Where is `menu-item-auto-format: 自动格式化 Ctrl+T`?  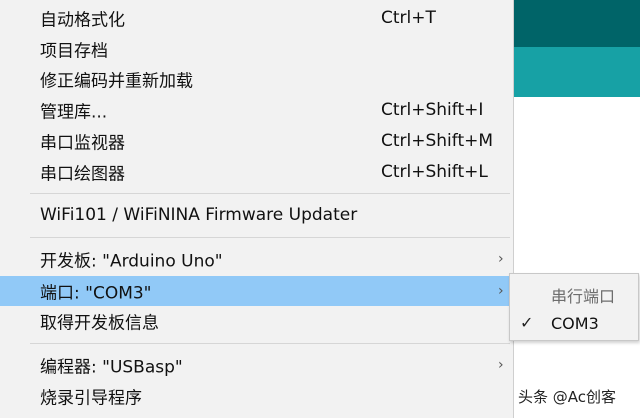 menu-item-auto-format: 自动格式化 Ctrl+T is located at coordinates (256, 18).